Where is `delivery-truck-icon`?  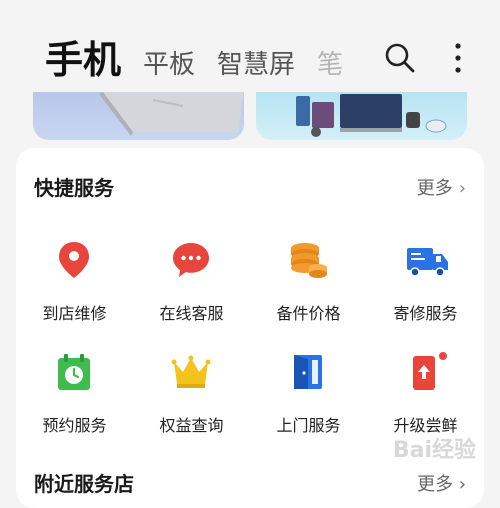 delivery-truck-icon is located at coordinates (426, 260).